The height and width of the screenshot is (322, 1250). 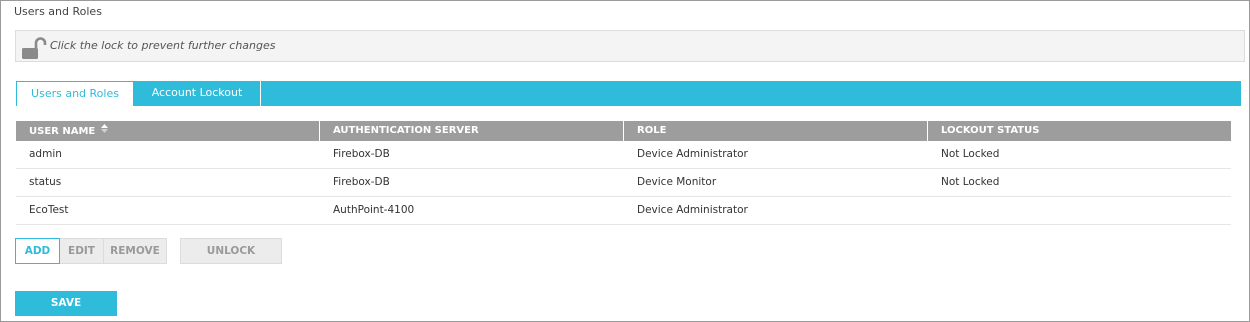 What do you see at coordinates (776, 131) in the screenshot?
I see `column-header-role: ROLE` at bounding box center [776, 131].